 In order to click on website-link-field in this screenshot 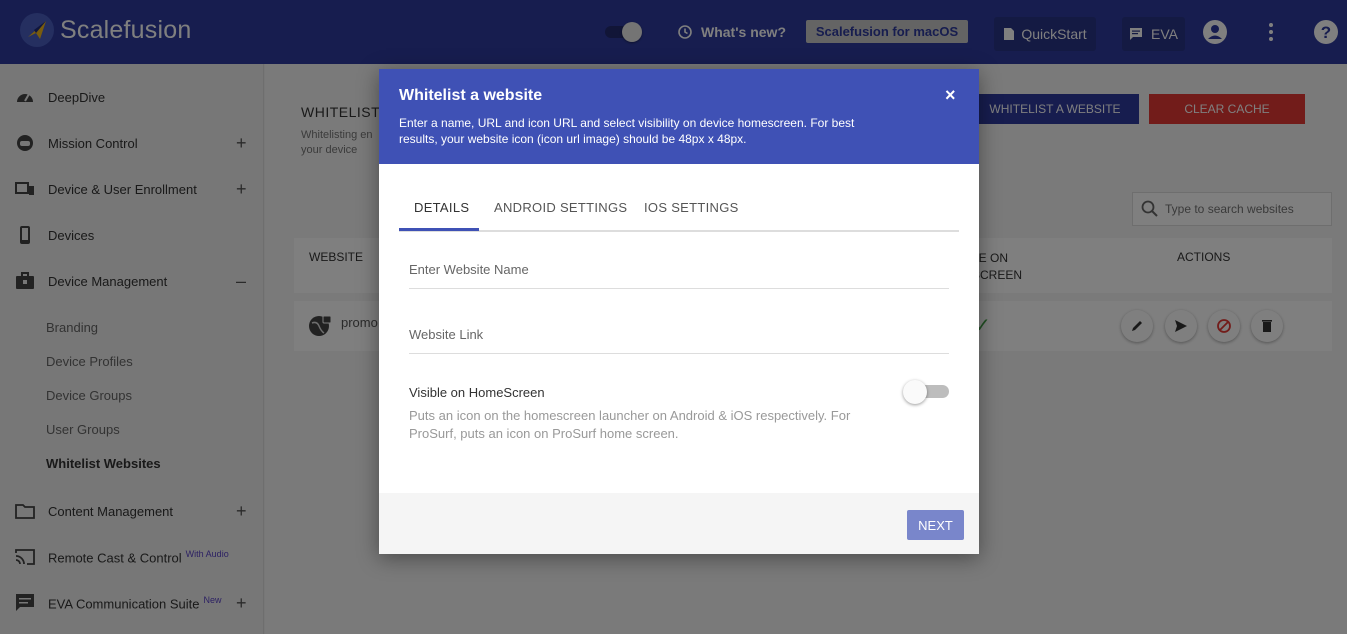, I will do `click(679, 336)`.